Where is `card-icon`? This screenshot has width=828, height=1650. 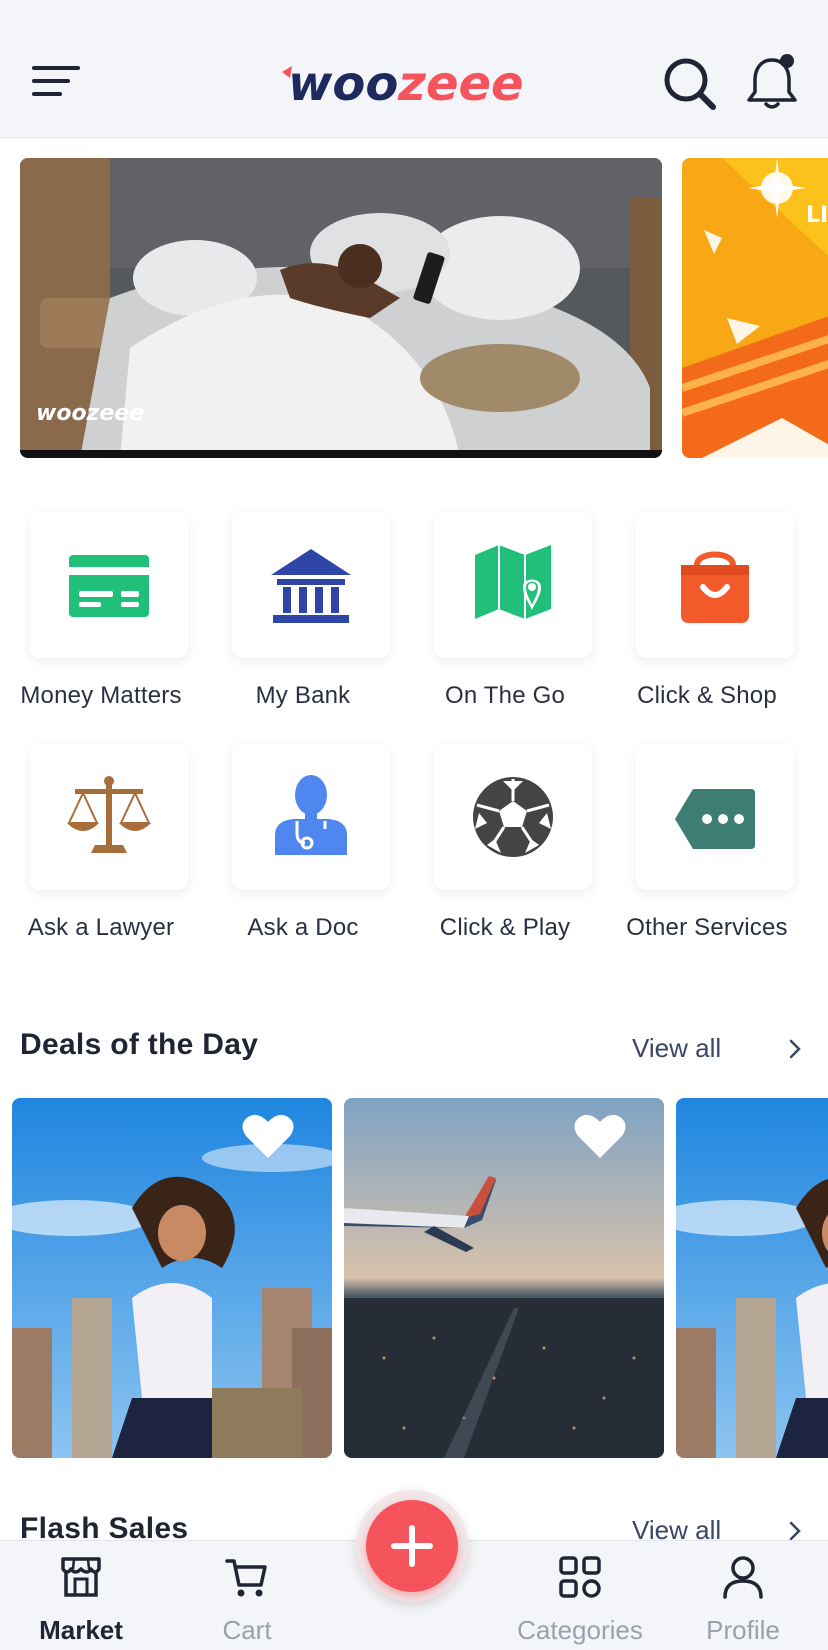
card-icon is located at coordinates (109, 586).